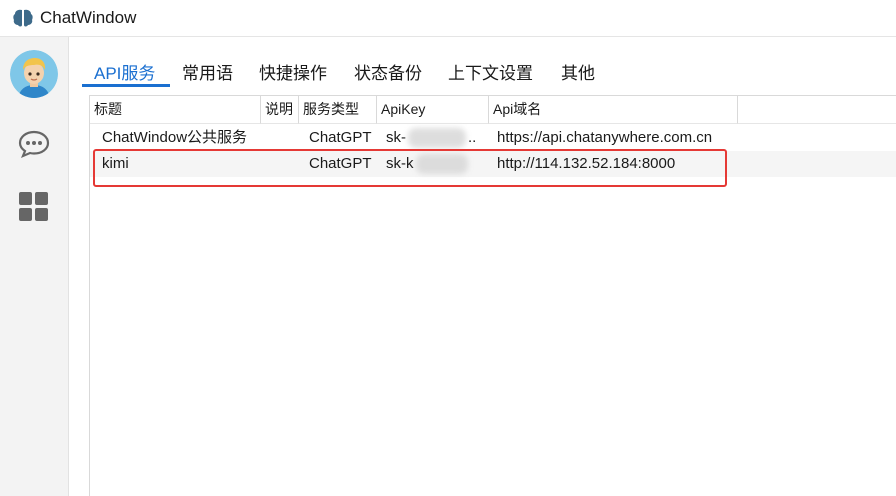 The width and height of the screenshot is (896, 496). I want to click on window-title: ChatWindow, so click(88, 17).